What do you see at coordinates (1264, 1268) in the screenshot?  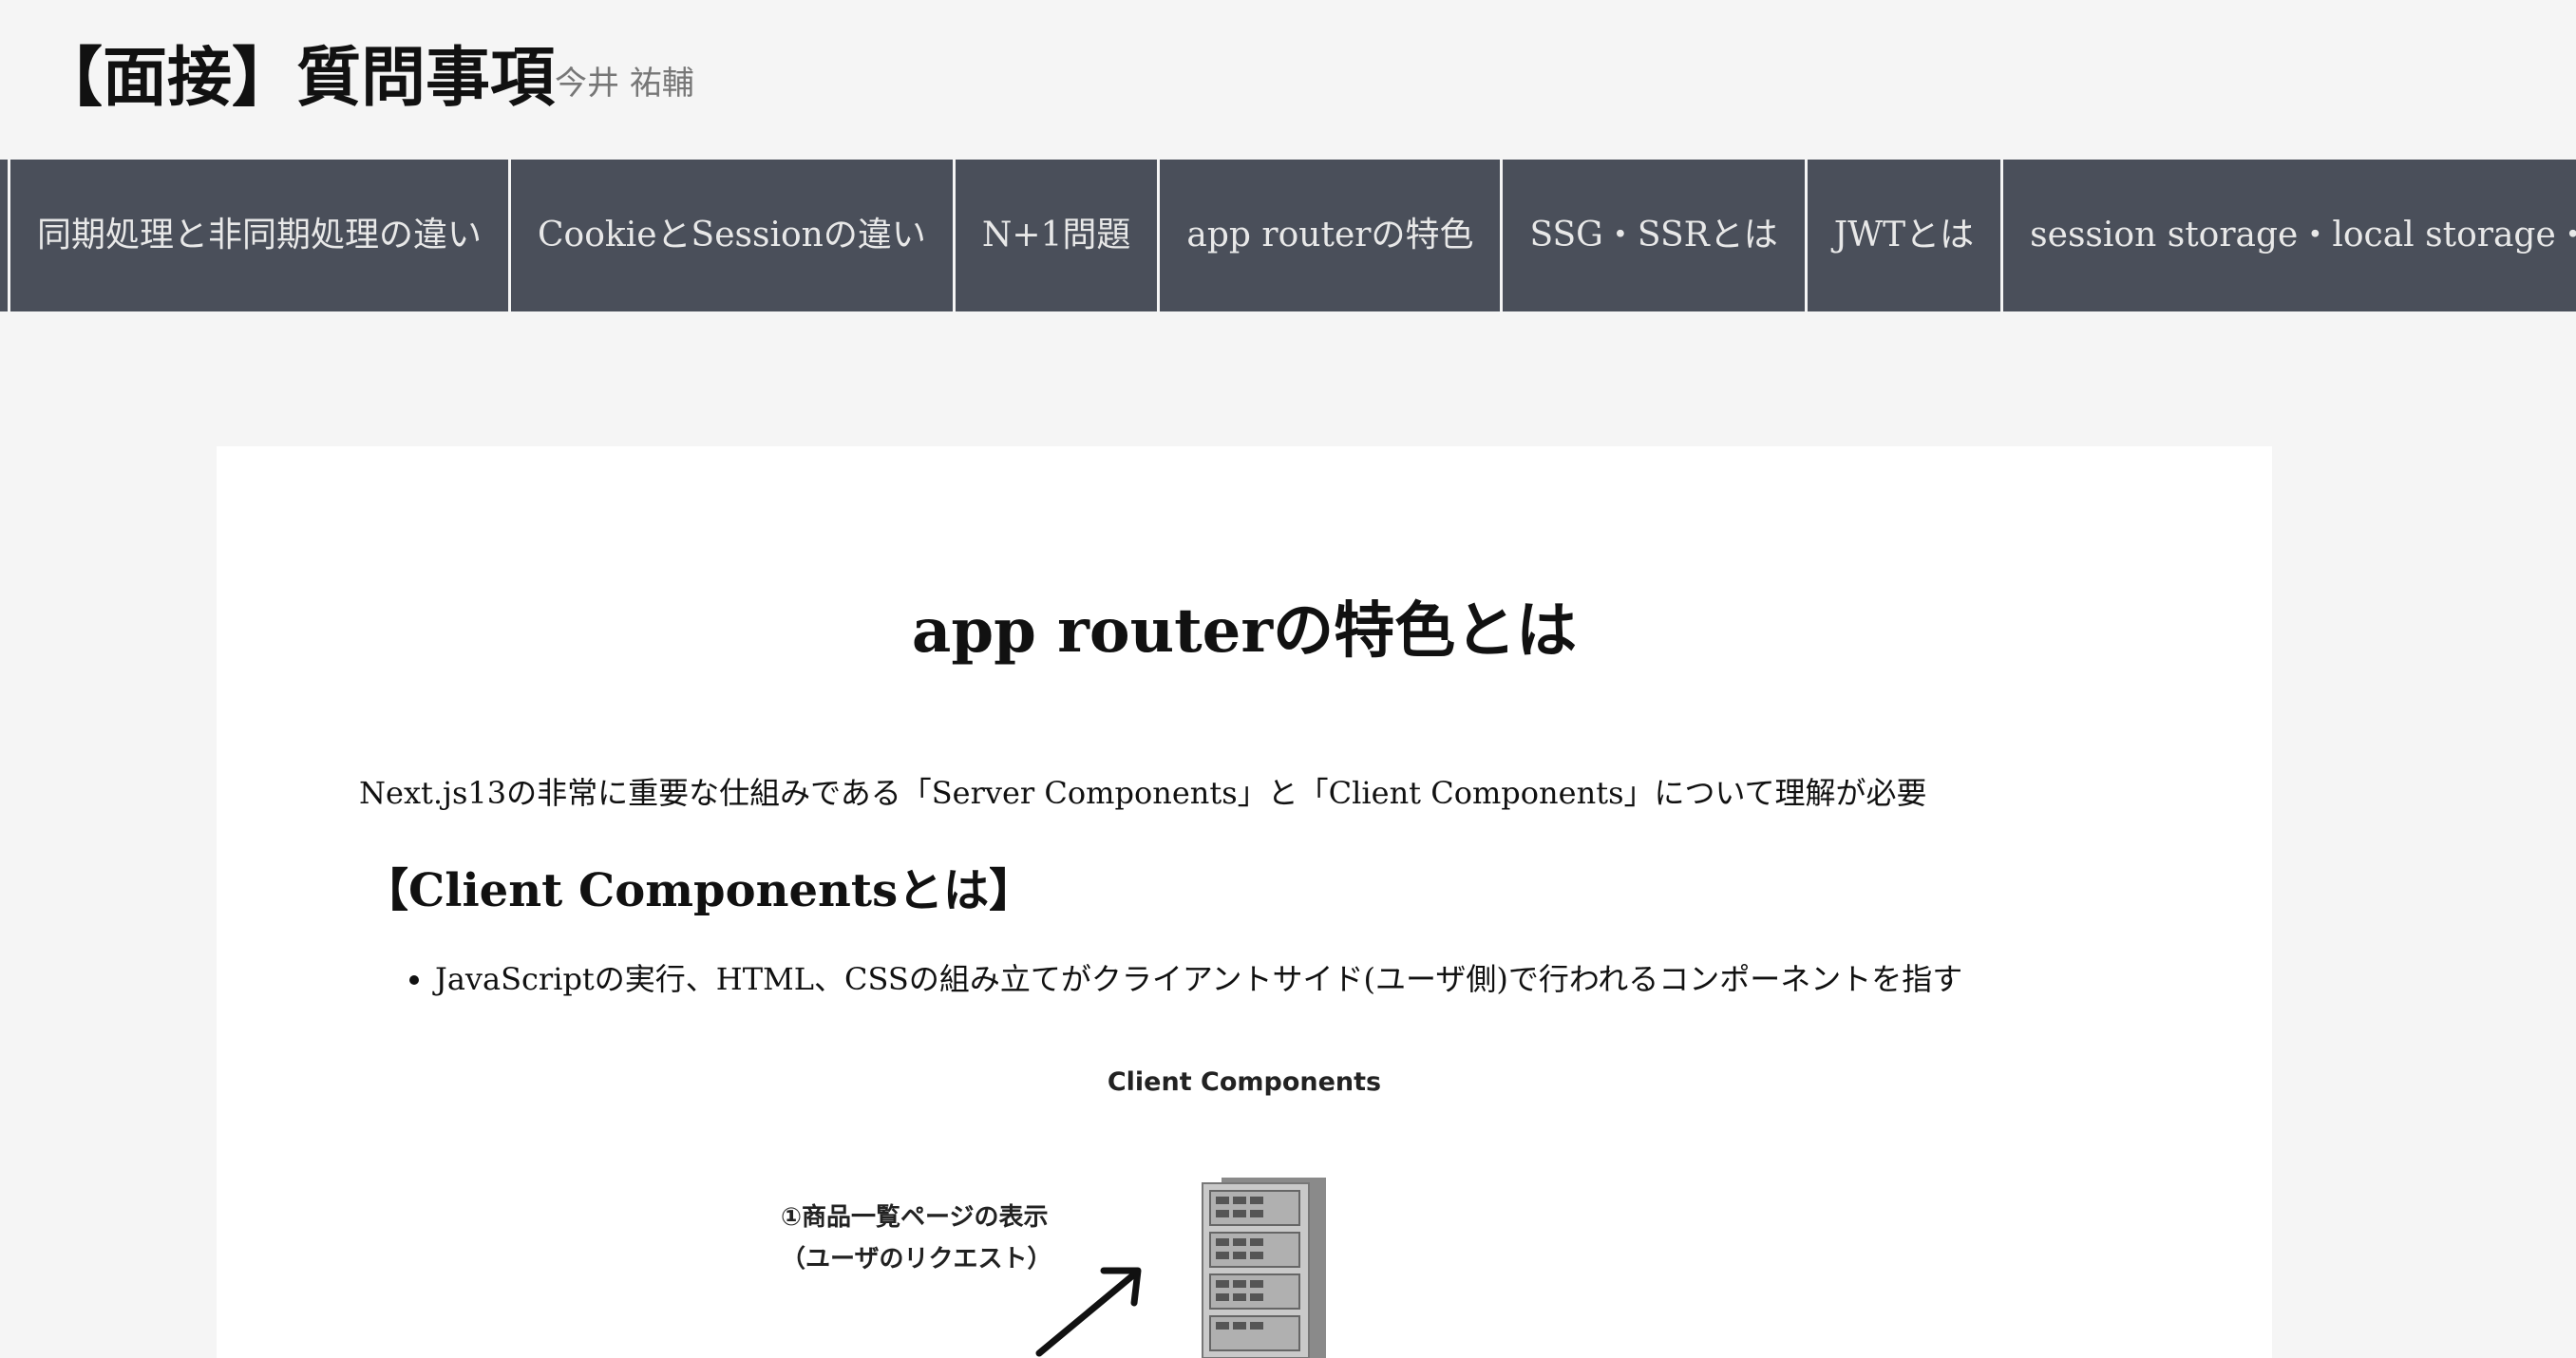 I see `server-rack-icon` at bounding box center [1264, 1268].